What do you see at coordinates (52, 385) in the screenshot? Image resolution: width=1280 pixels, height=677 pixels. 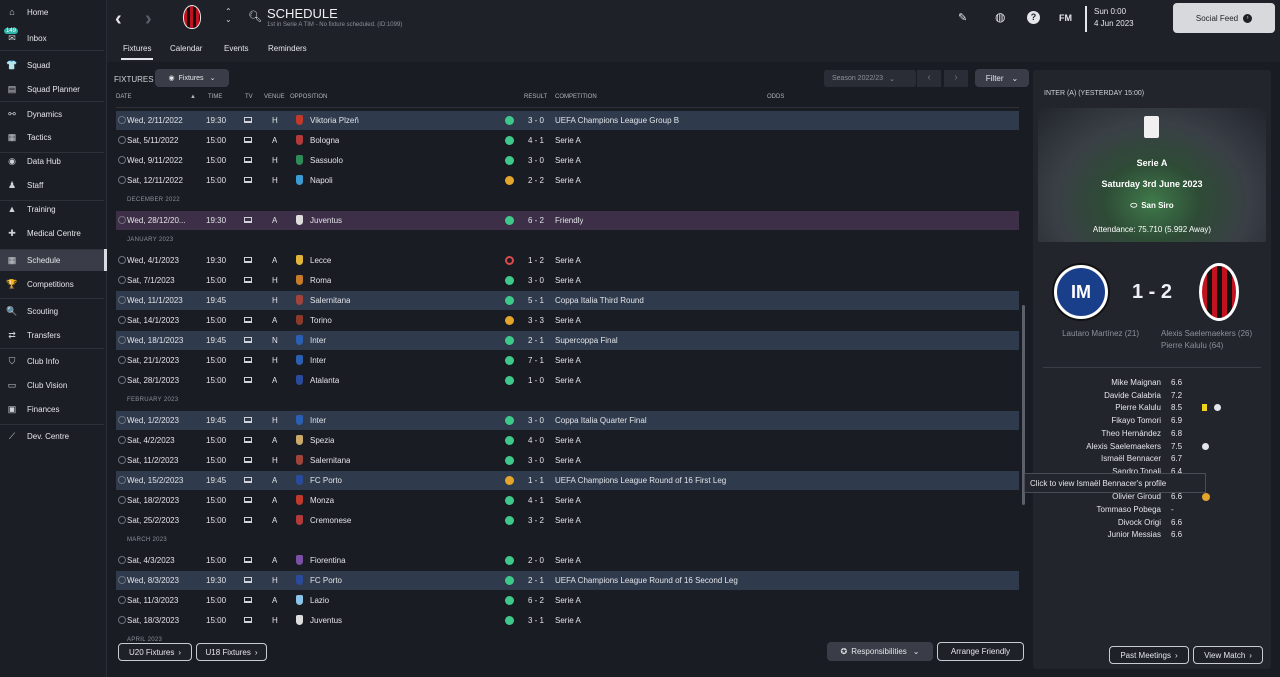 I see `sidebar-item-club-vision: ▭ Club Vision` at bounding box center [52, 385].